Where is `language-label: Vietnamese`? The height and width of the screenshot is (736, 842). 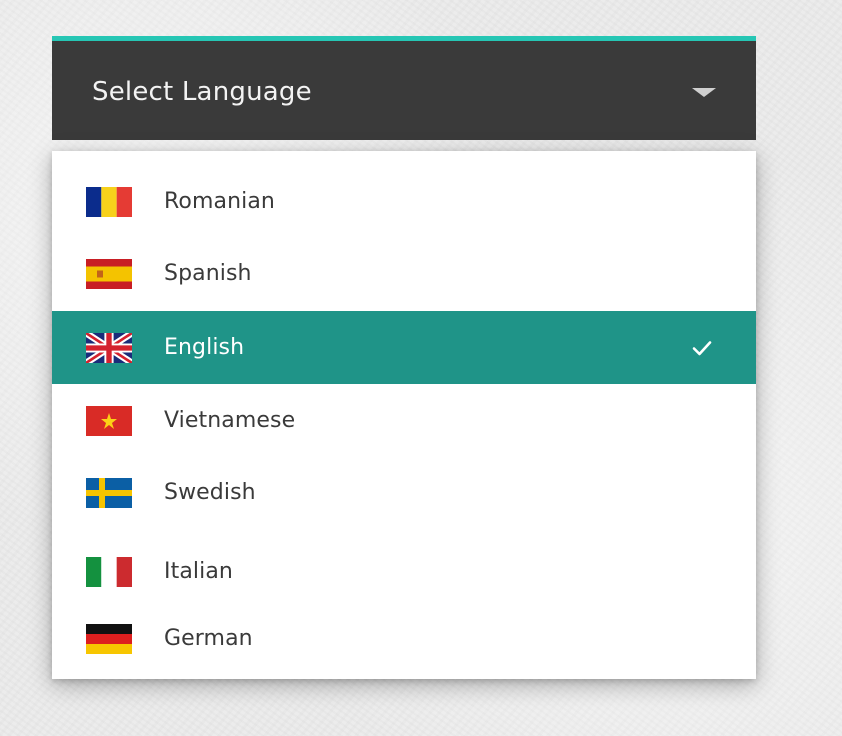
language-label: Vietnamese is located at coordinates (230, 420).